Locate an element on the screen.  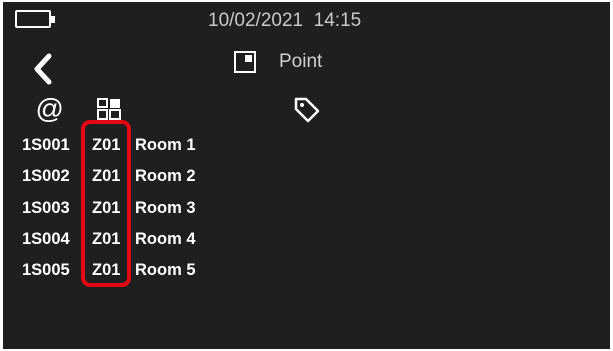
at-sign-icon: @ is located at coordinates (49, 108).